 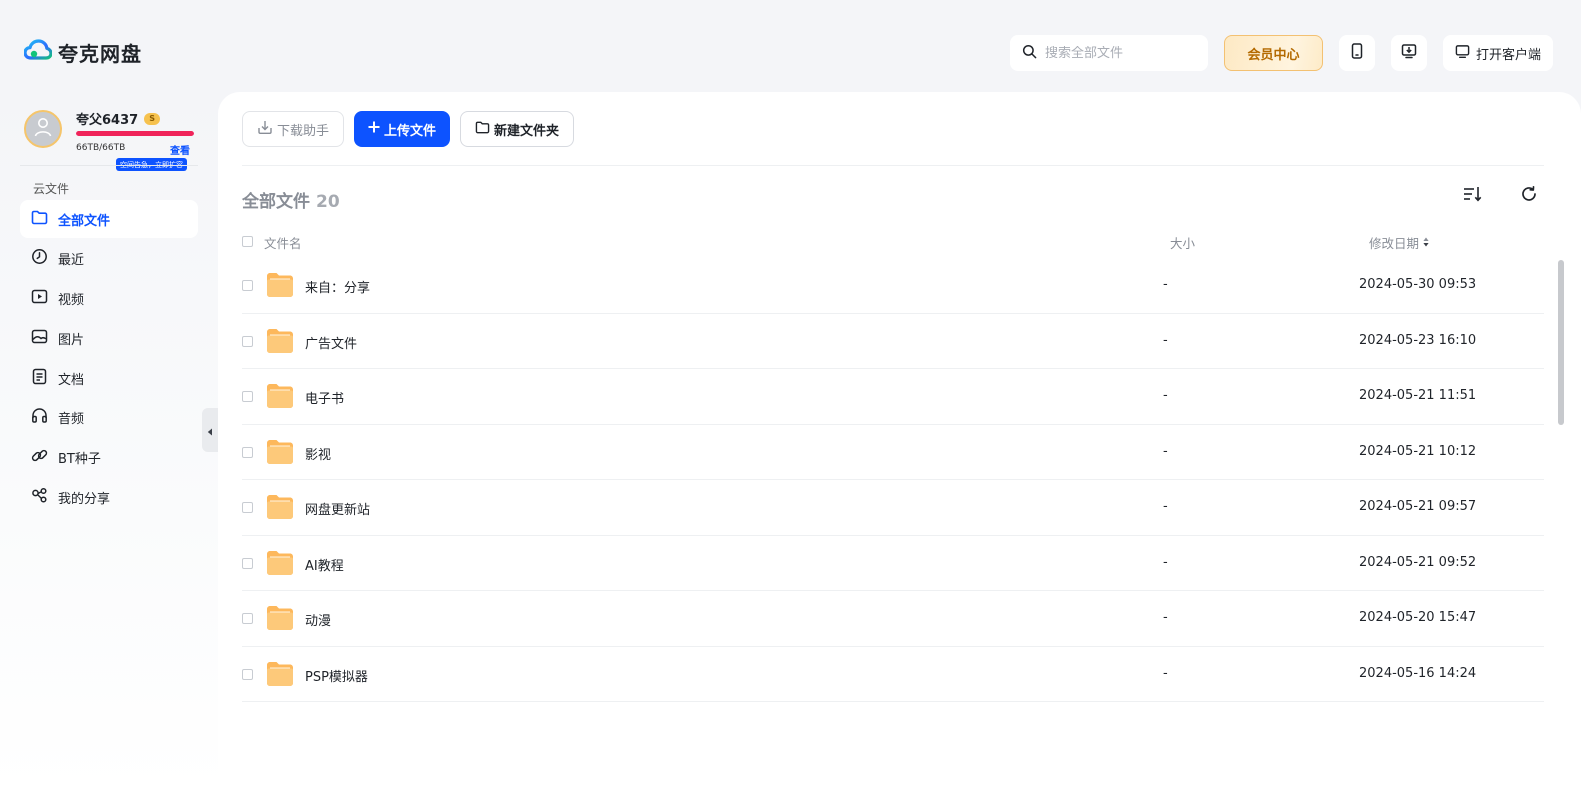 I want to click on sidebar-item-images: 图片, so click(x=109, y=338).